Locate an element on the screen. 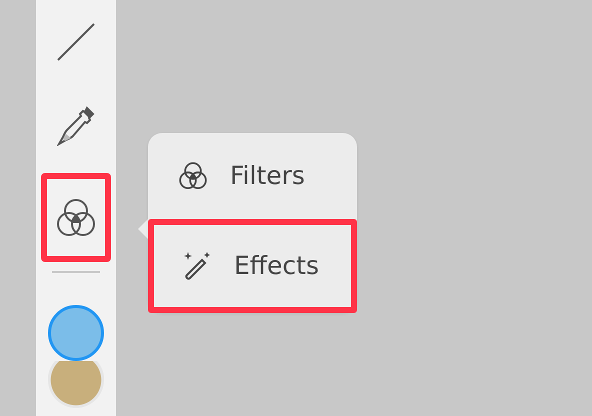 The image size is (592, 416). magic-wand-icon is located at coordinates (197, 266).